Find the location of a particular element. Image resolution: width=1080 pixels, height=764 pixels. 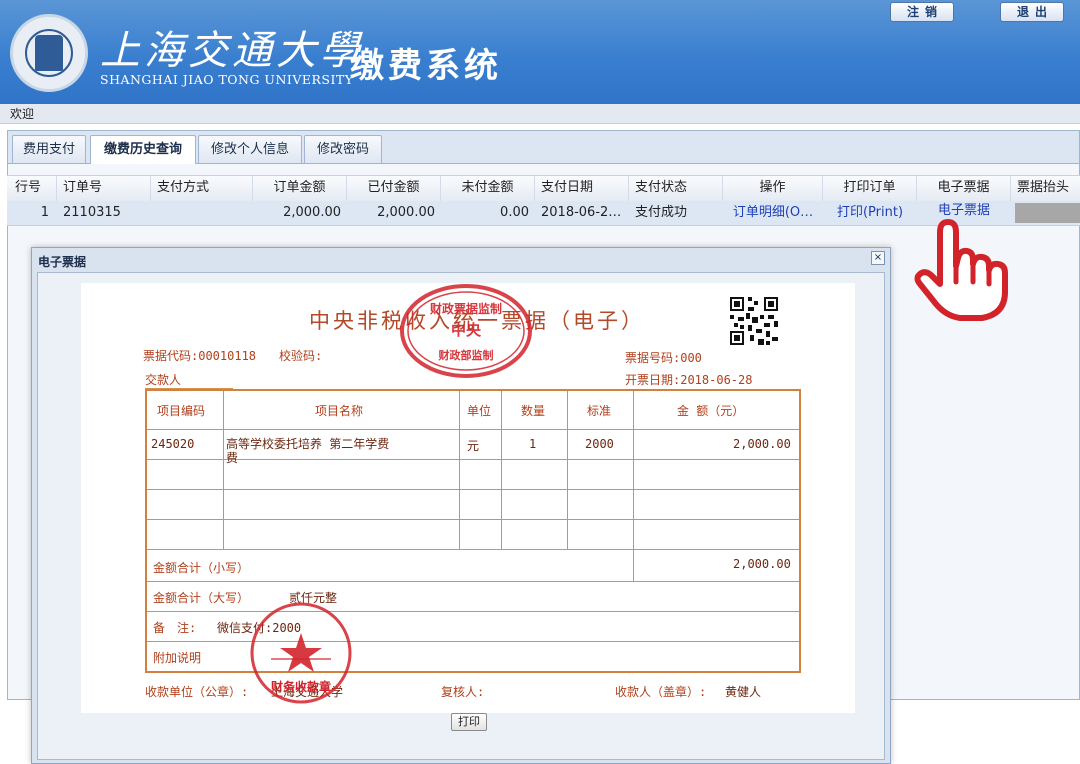

welcome-bar: 欢迎 is located at coordinates (540, 114).